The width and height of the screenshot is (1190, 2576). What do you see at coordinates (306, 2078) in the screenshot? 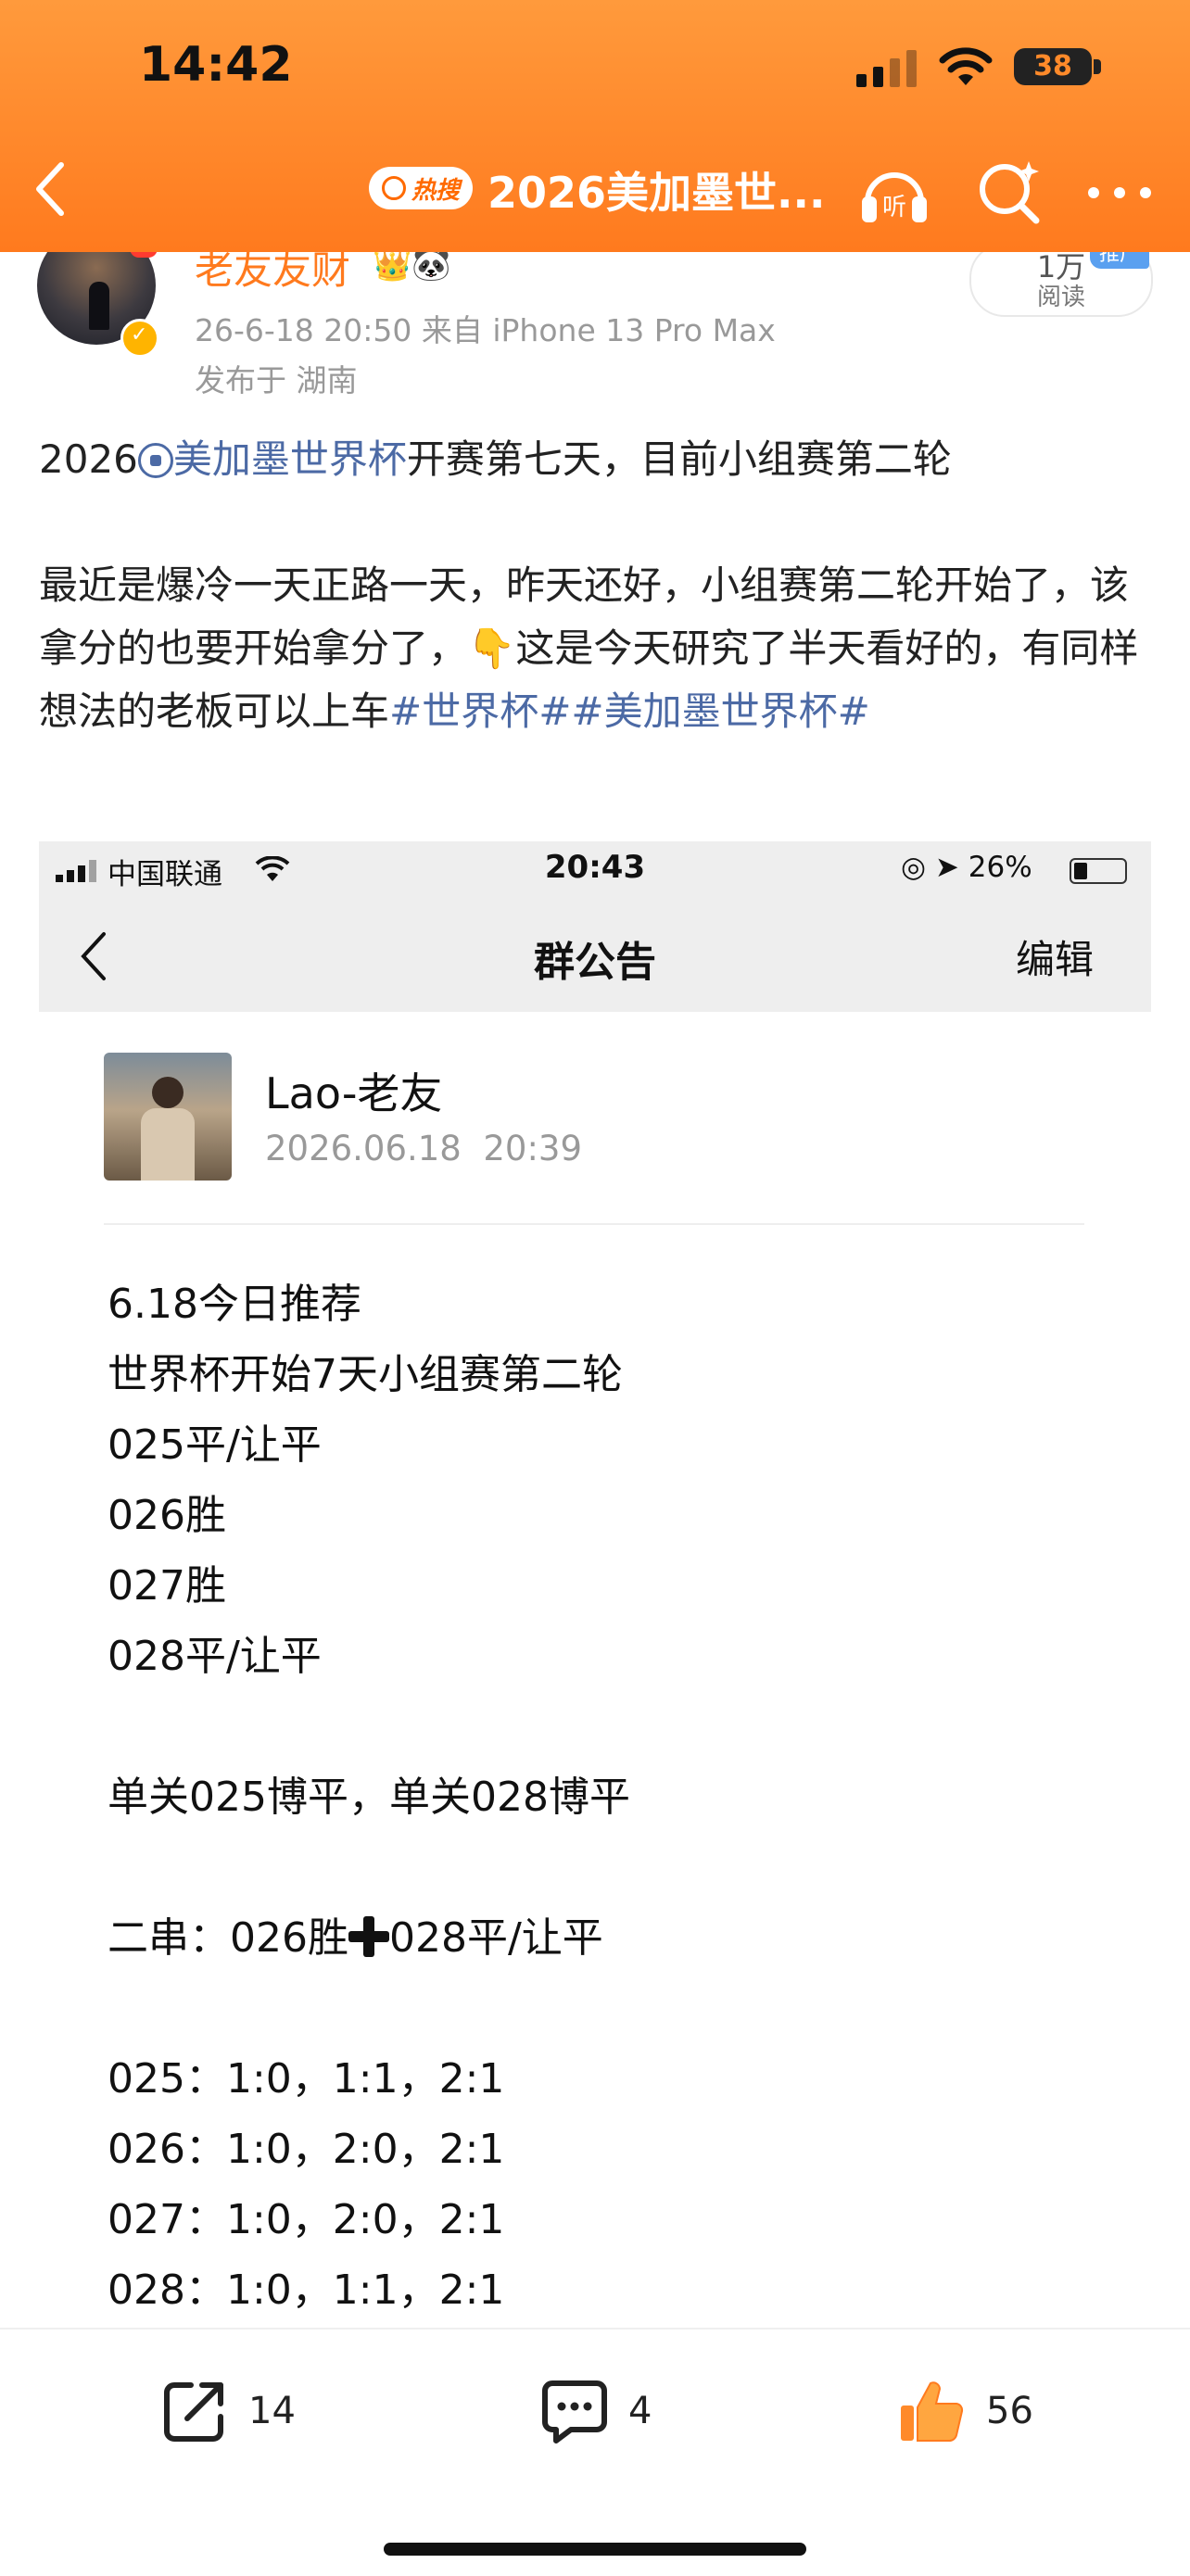
I see `notice-line: 025：1:0，1:1，2:1` at bounding box center [306, 2078].